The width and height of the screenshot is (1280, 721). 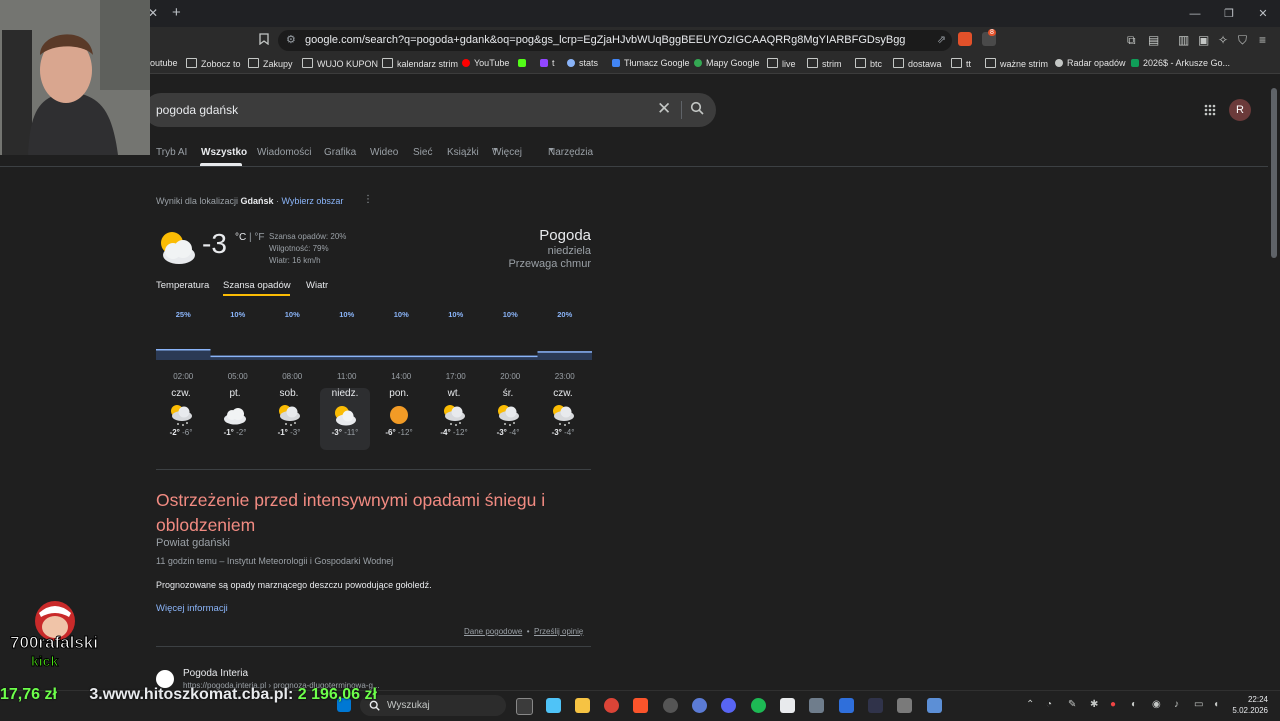 I want to click on bookmark-item: stats, so click(x=582, y=63).